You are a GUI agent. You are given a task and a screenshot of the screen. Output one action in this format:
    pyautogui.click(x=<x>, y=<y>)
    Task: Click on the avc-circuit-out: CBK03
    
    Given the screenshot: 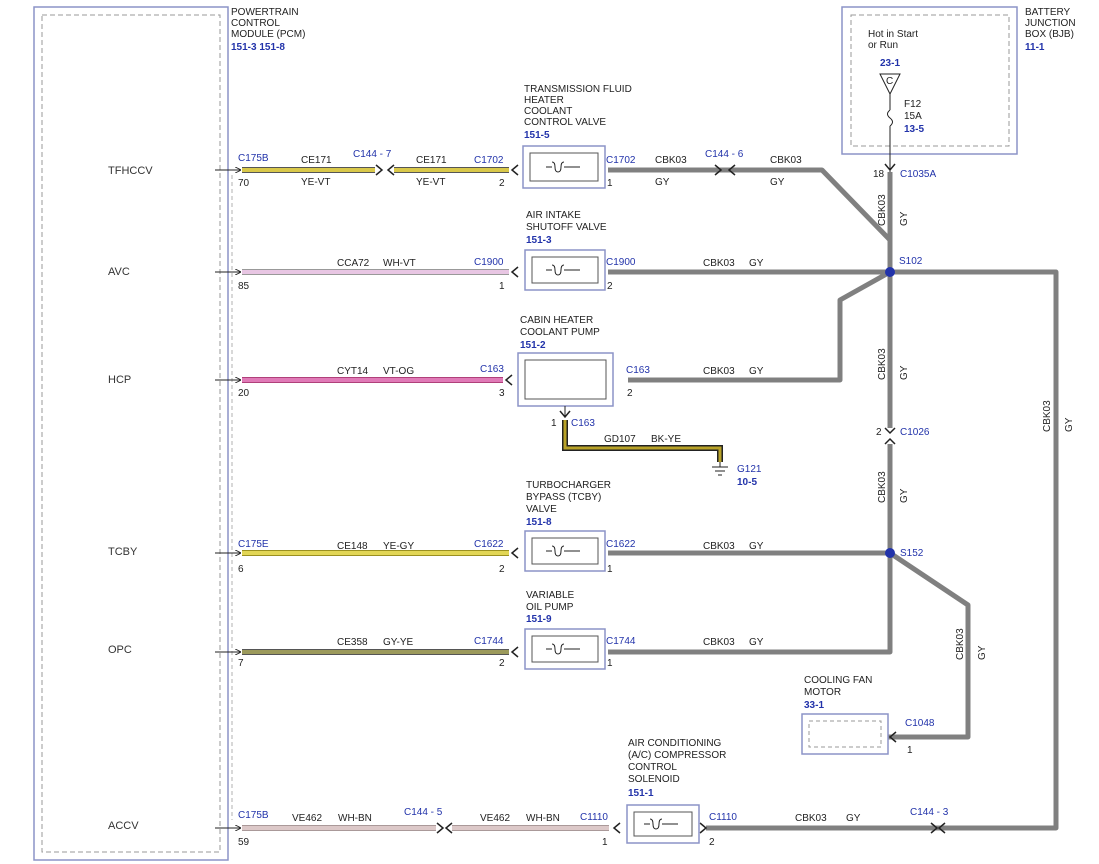 What is the action you would take?
    pyautogui.click(x=719, y=263)
    